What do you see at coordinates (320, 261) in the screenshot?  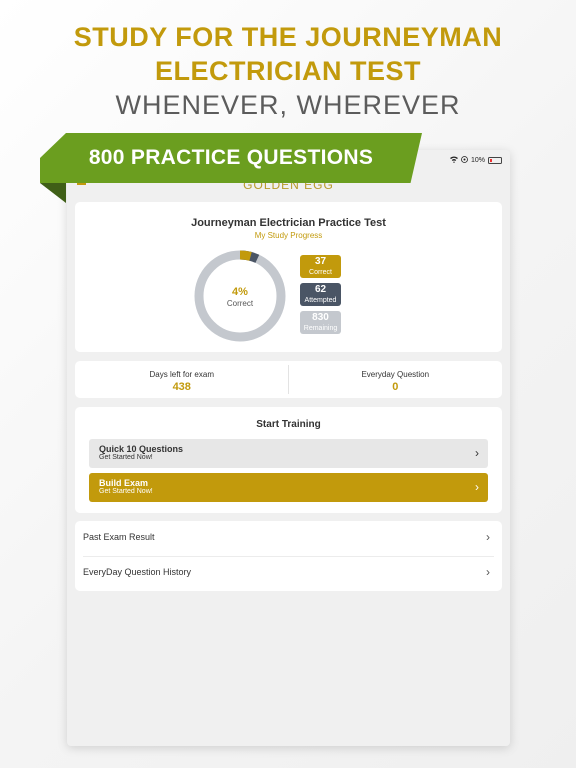 I see `stat-correct-value: 37` at bounding box center [320, 261].